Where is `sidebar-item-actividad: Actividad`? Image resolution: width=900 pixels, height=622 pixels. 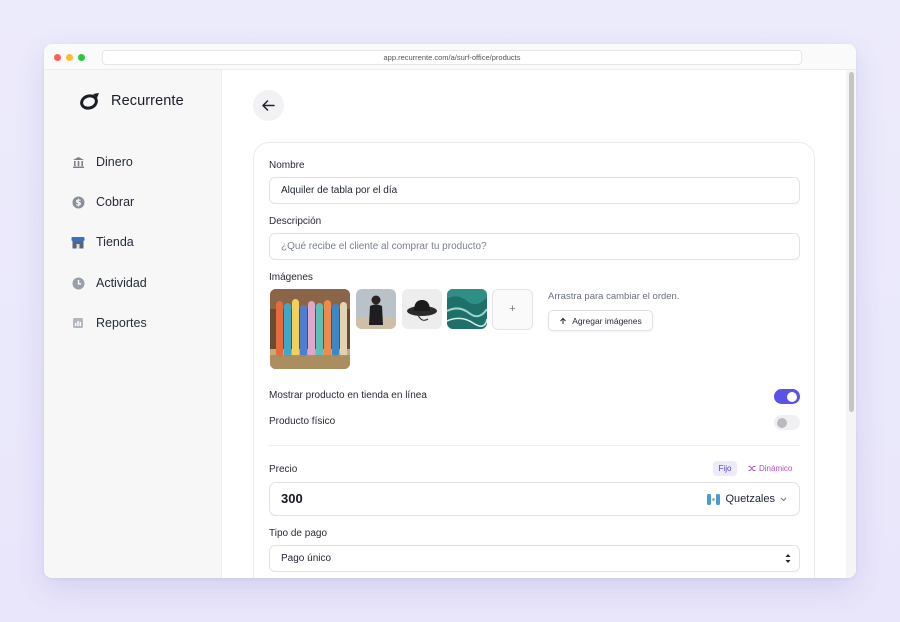 sidebar-item-actividad: Actividad is located at coordinates (109, 283).